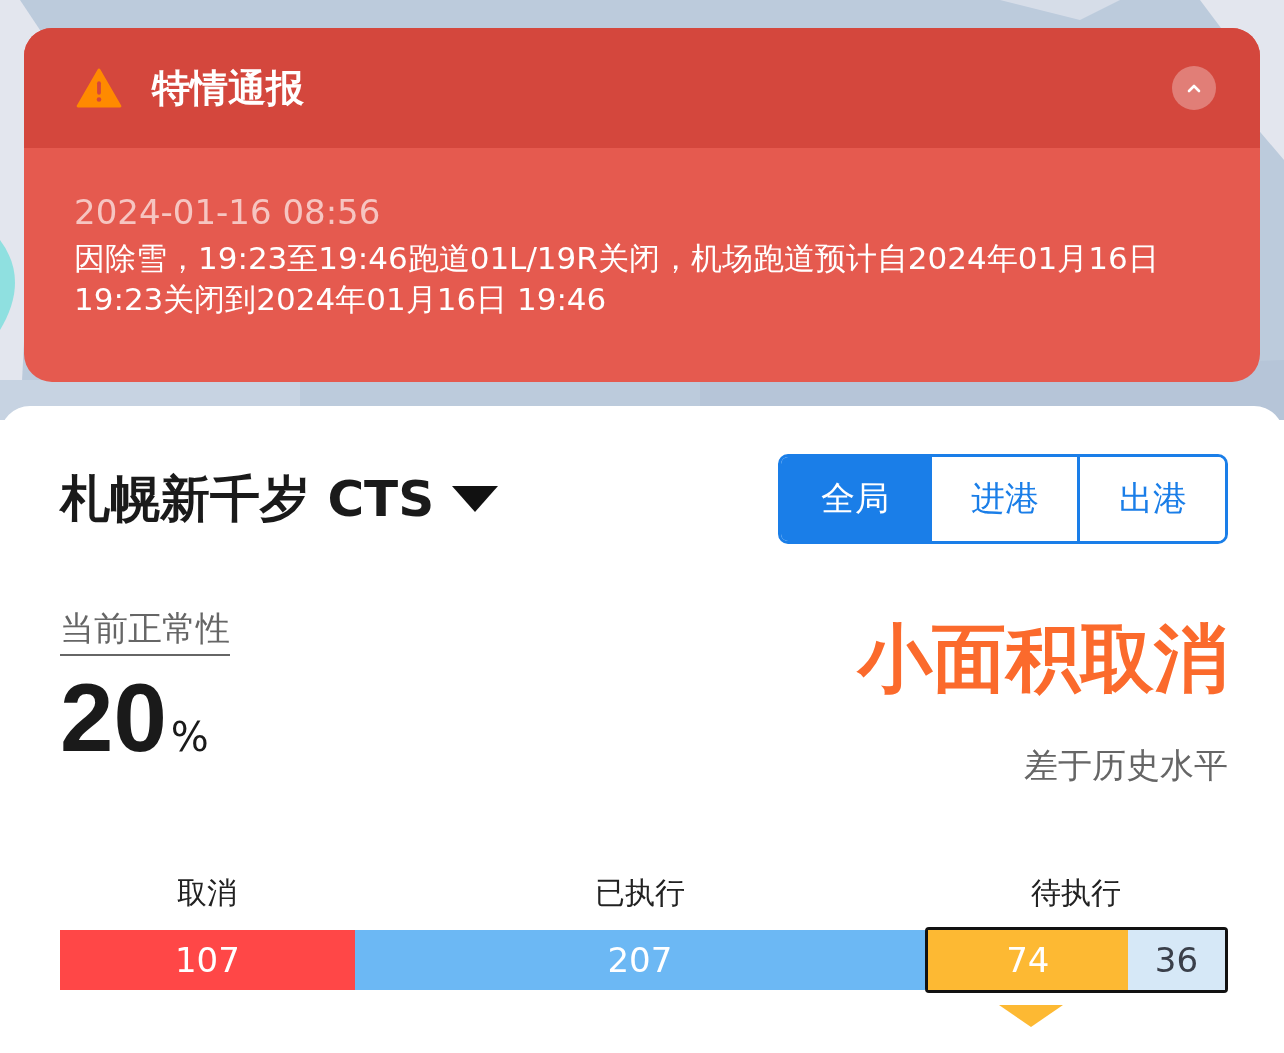 Image resolution: width=1284 pixels, height=1053 pixels. What do you see at coordinates (639, 960) in the screenshot?
I see `bar-segment: 207` at bounding box center [639, 960].